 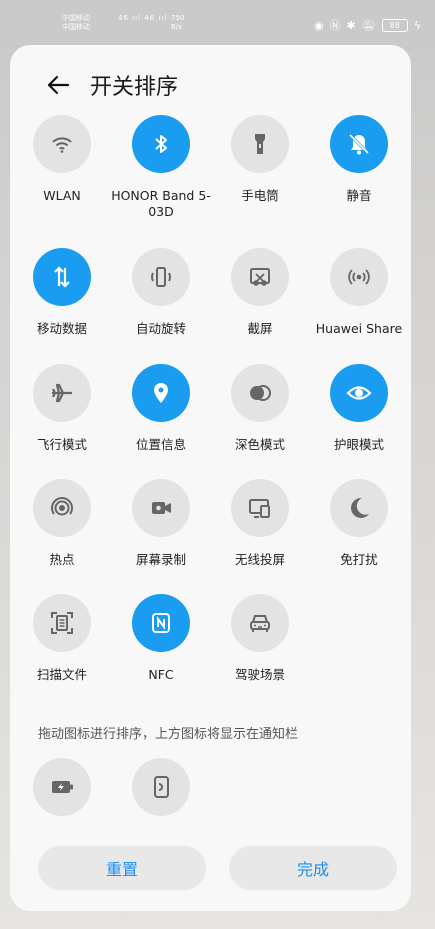 What do you see at coordinates (359, 144) in the screenshot?
I see `bell-off-icon` at bounding box center [359, 144].